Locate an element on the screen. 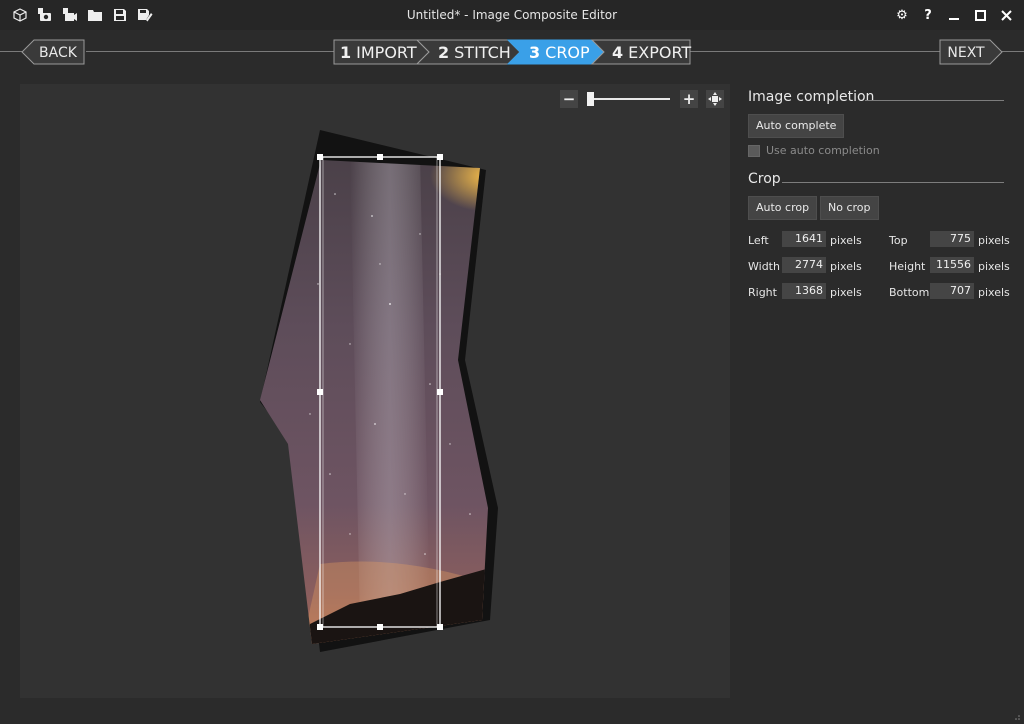 The width and height of the screenshot is (1024, 724). bottom-input: 707 is located at coordinates (952, 291).